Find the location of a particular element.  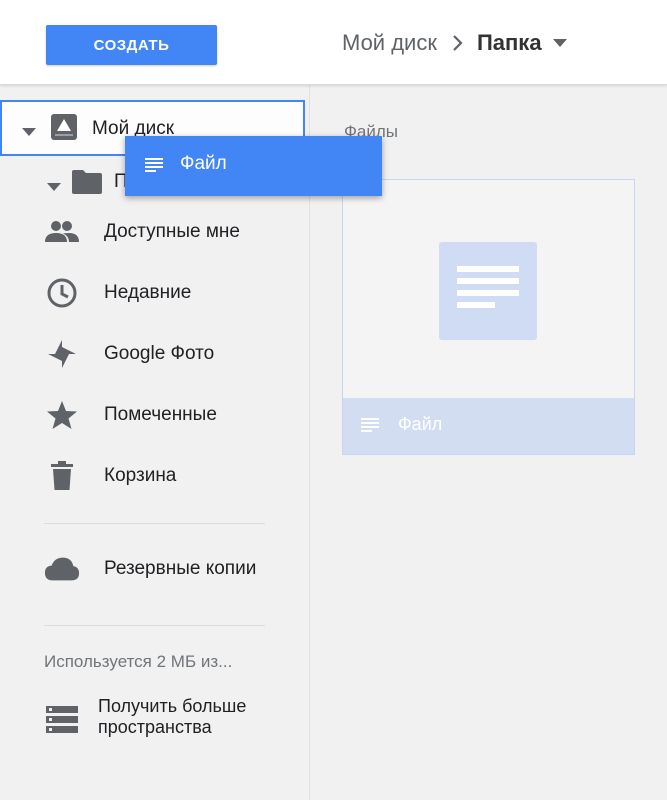

breadcrumb: Мой диск Папка is located at coordinates (455, 43).